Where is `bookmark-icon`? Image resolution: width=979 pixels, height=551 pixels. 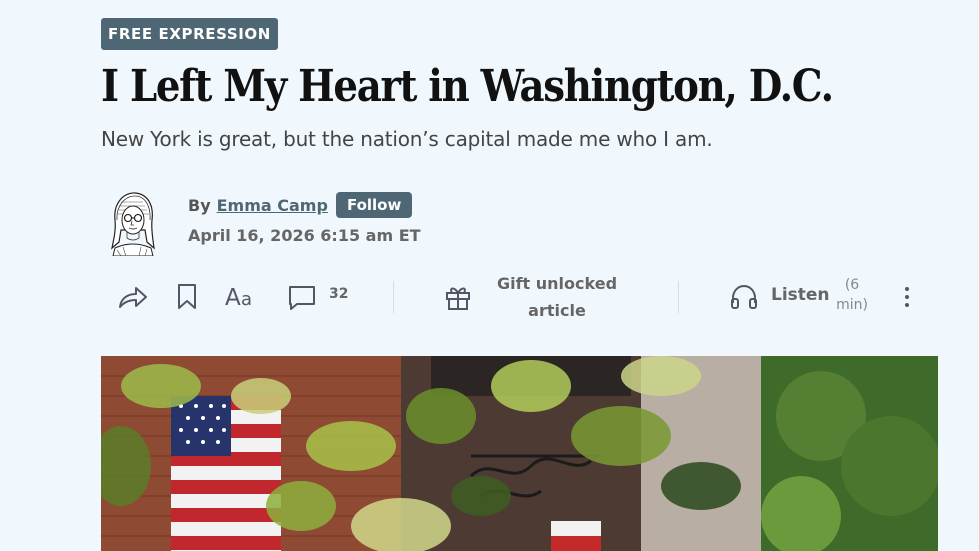
bookmark-icon is located at coordinates (187, 297).